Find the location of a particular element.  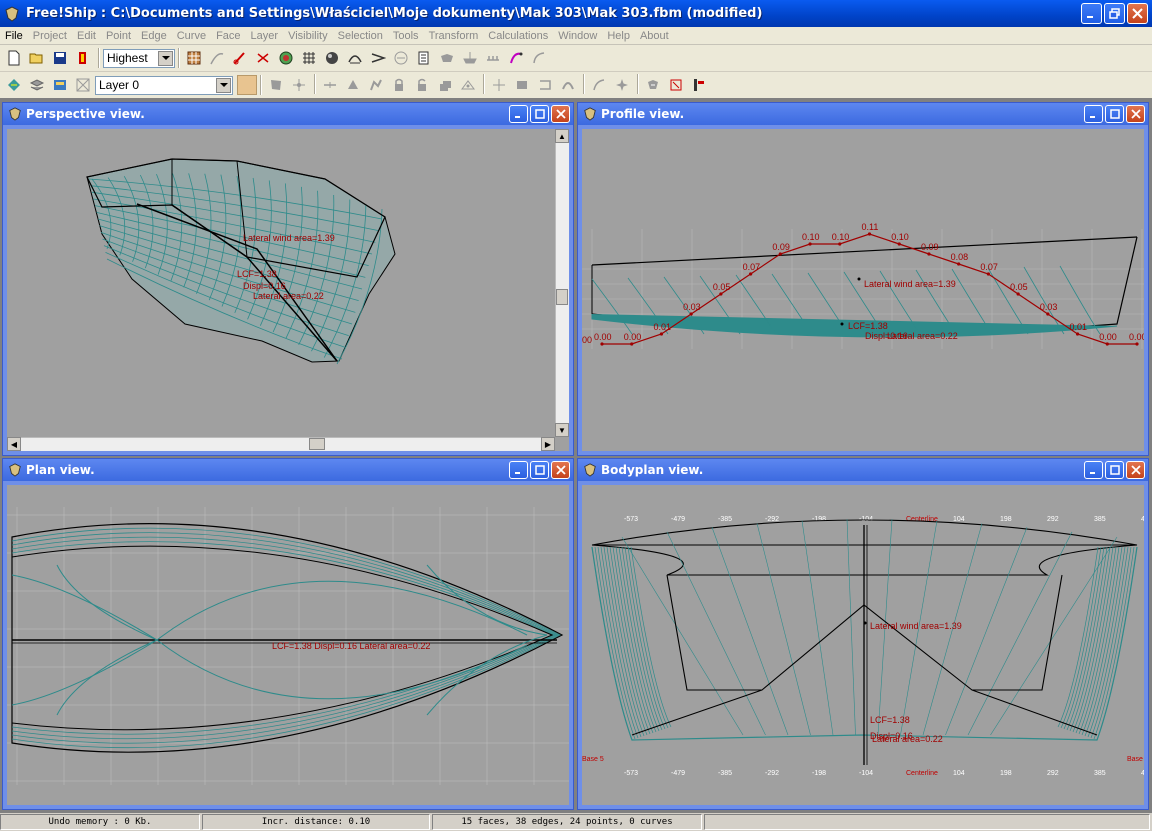

edge-connect-button is located at coordinates (568, 85).